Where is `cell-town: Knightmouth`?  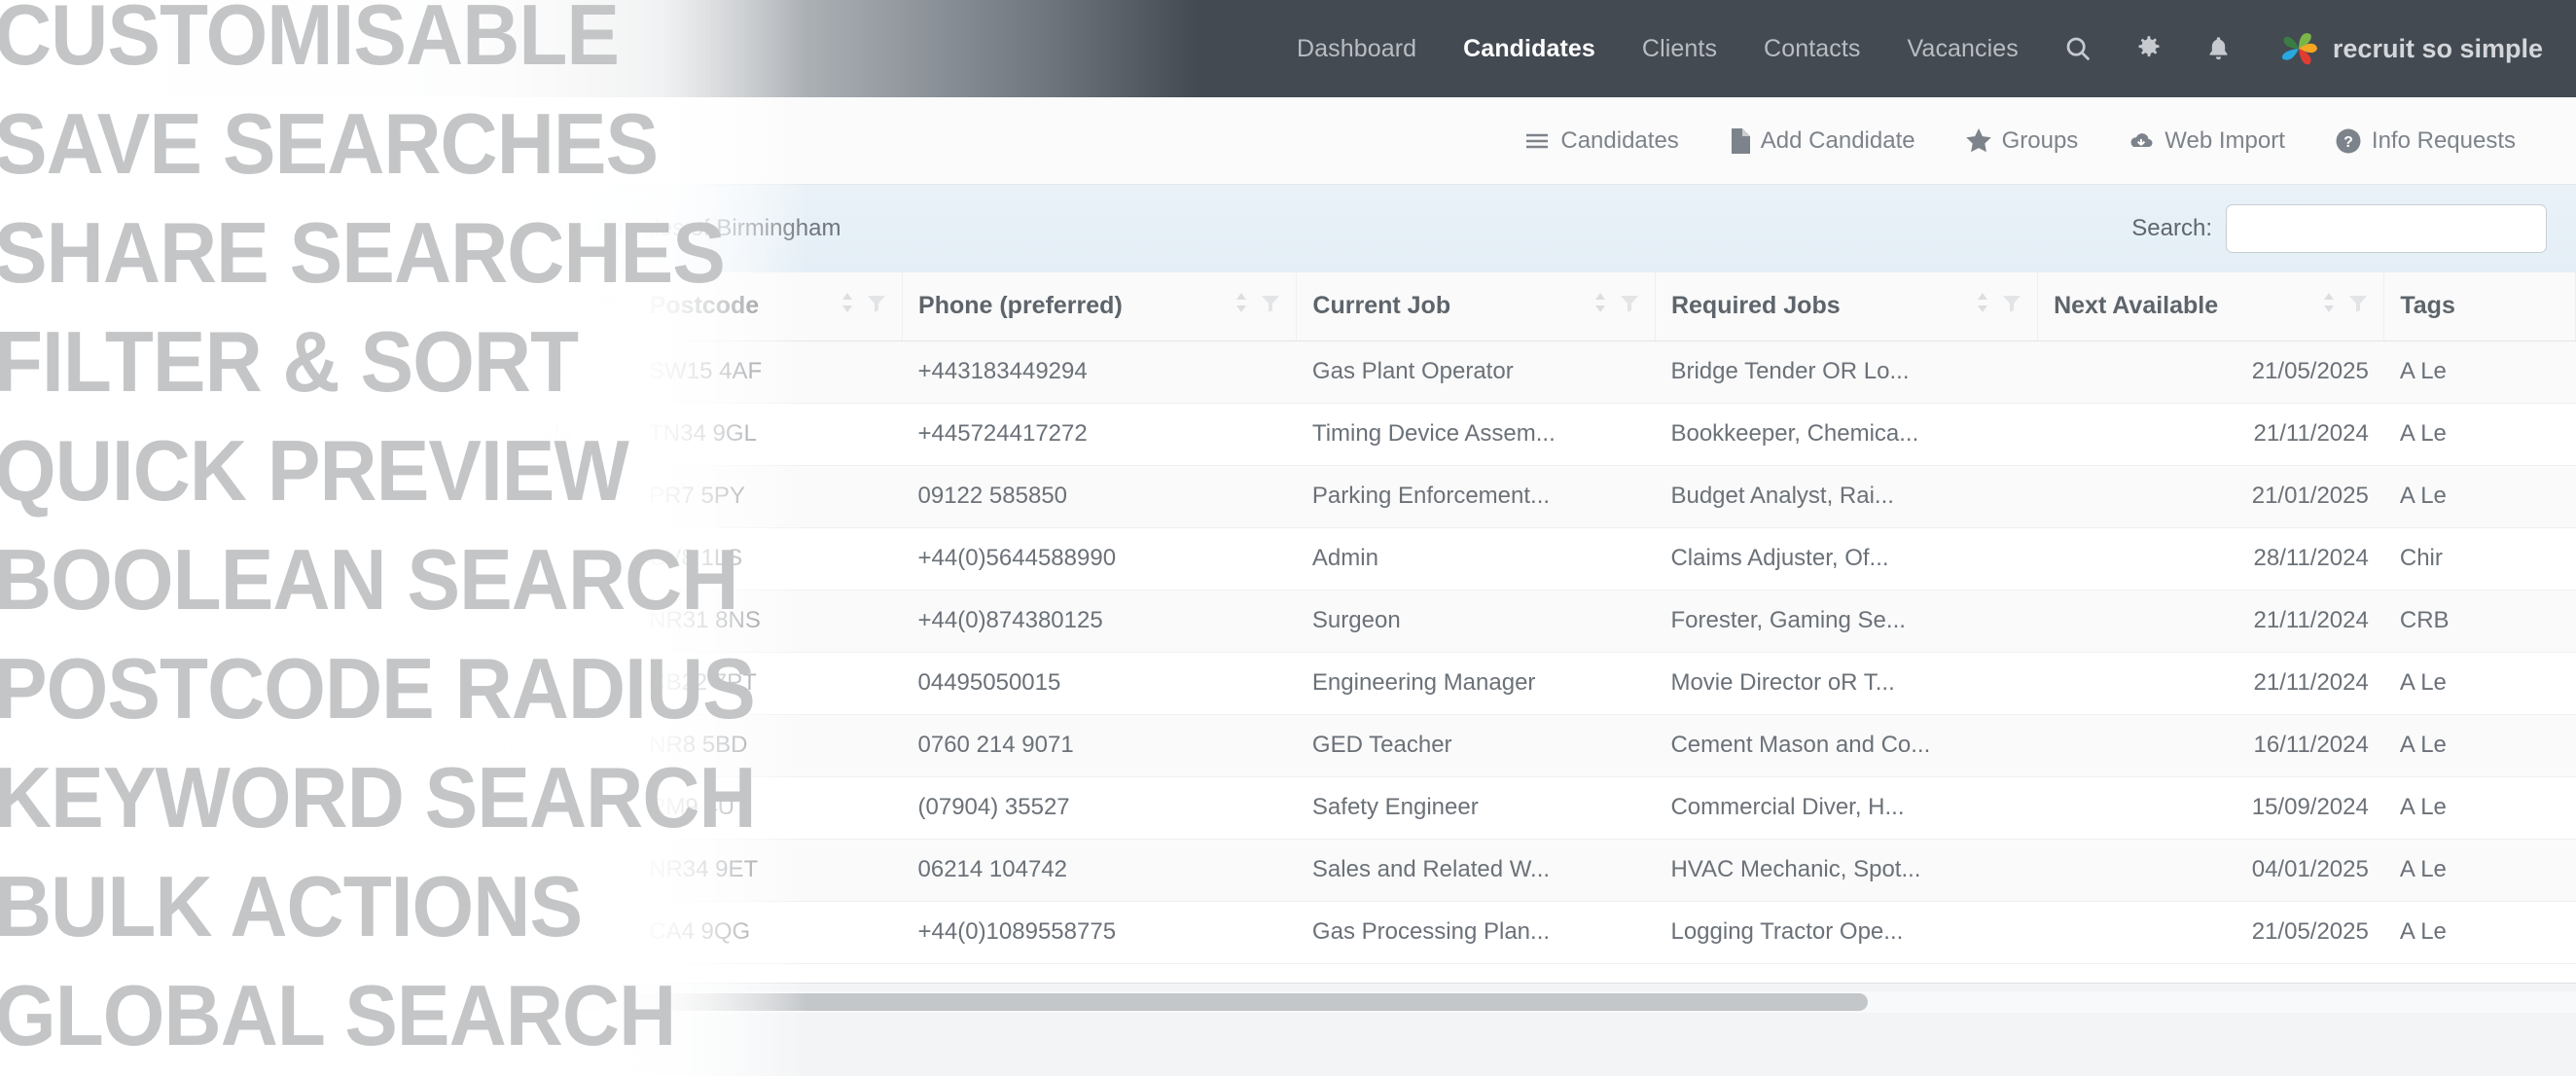
cell-town: Knightmouth is located at coordinates (496, 496).